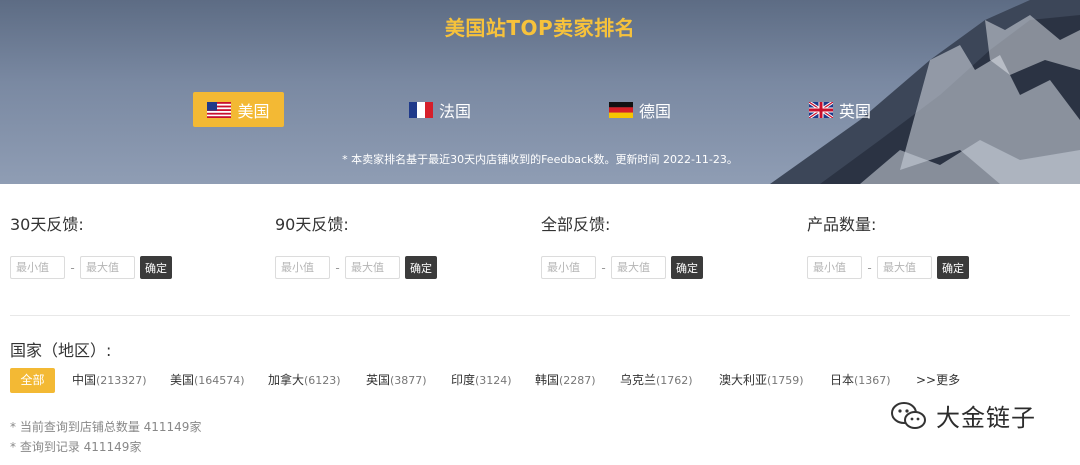 This screenshot has width=1080, height=465. Describe the element at coordinates (654, 111) in the screenshot. I see `tab-de-label: 德国` at that location.